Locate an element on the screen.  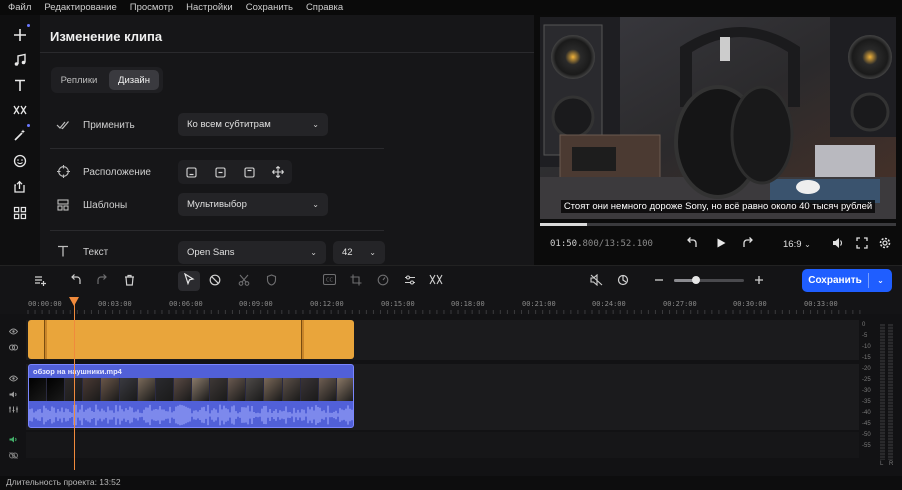
templates-value: Мультивыбор is located at coordinates (217, 204).